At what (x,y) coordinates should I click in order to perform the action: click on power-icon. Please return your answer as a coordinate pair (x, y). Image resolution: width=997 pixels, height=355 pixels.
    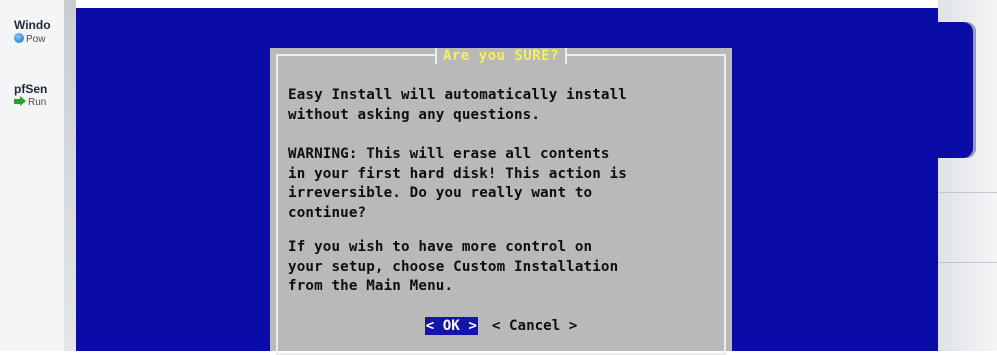
    Looking at the image, I should click on (19, 38).